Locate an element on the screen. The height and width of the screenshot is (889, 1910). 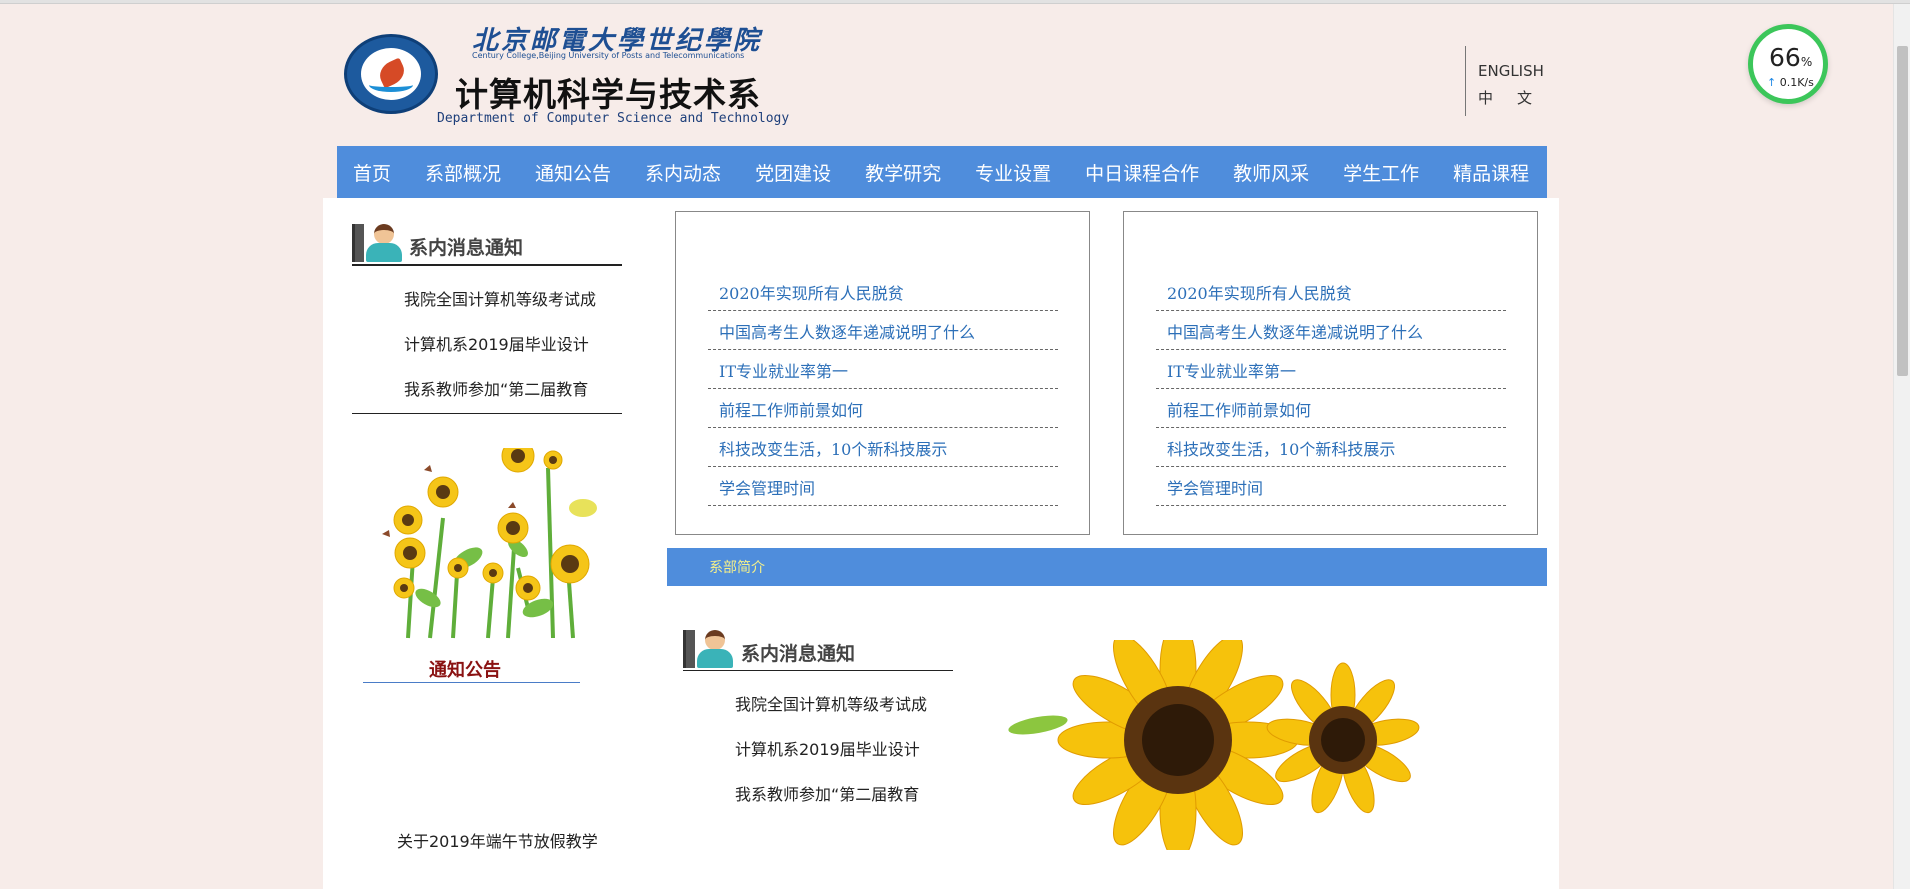
left-section-item: 我系教师参加“第二届教育 is located at coordinates (496, 388).